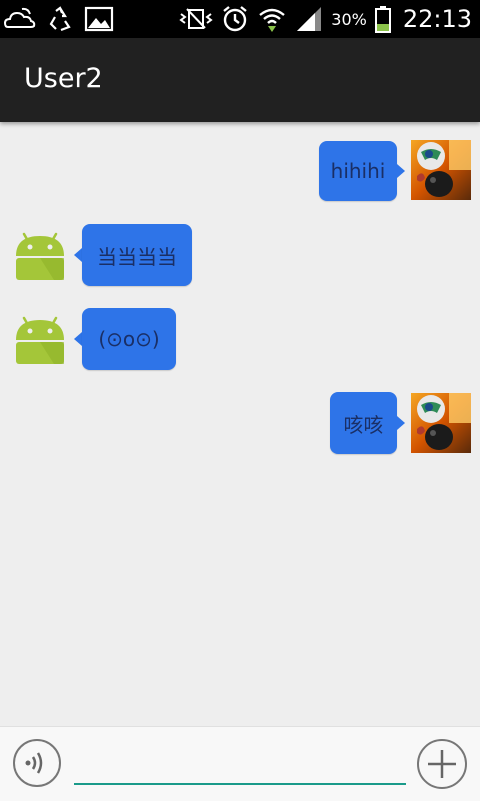 The width and height of the screenshot is (480, 801). I want to click on recycle-icon, so click(60, 19).